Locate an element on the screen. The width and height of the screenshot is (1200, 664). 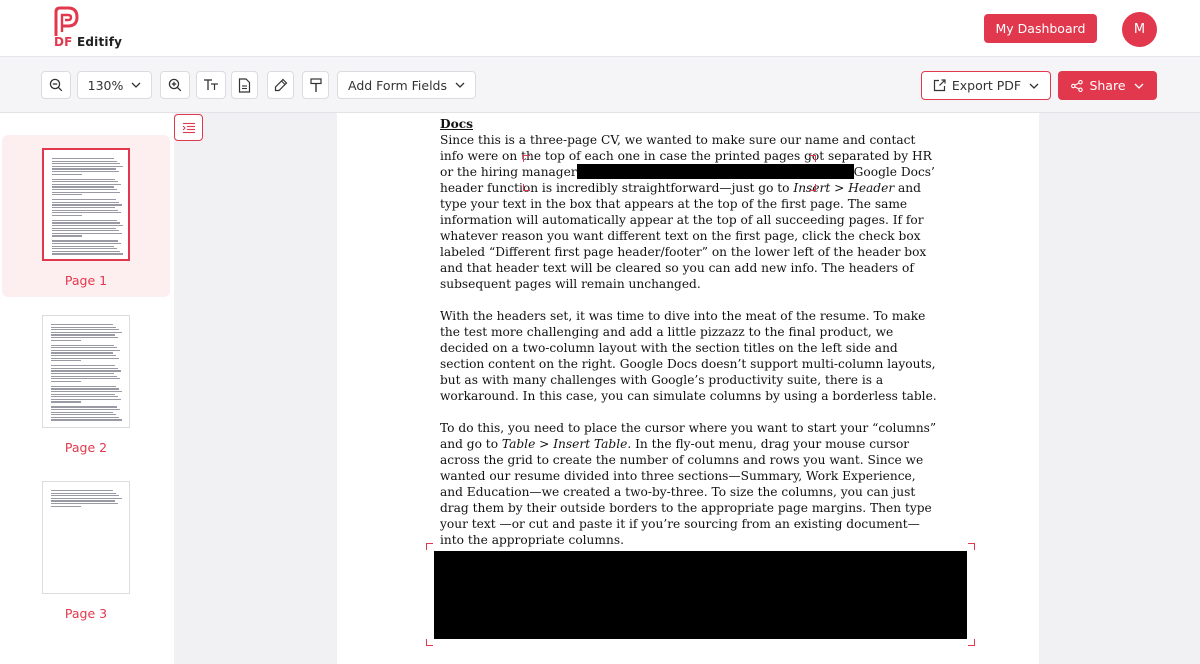
export-icon is located at coordinates (939, 85).